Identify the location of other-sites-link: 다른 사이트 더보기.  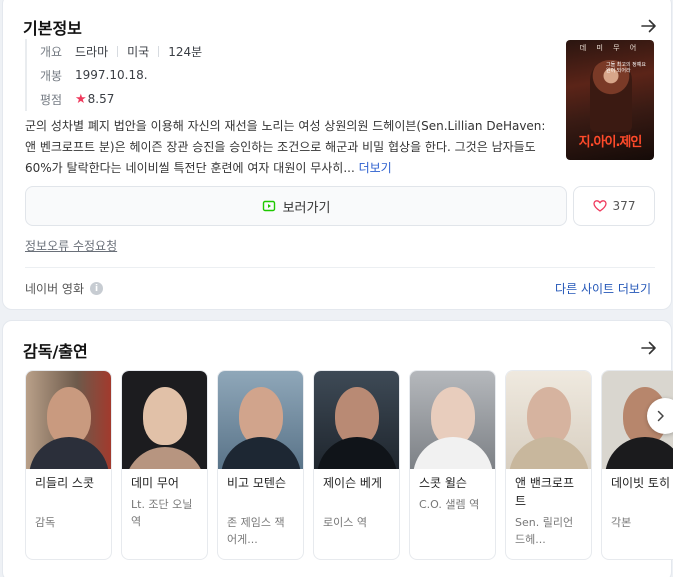
(603, 288).